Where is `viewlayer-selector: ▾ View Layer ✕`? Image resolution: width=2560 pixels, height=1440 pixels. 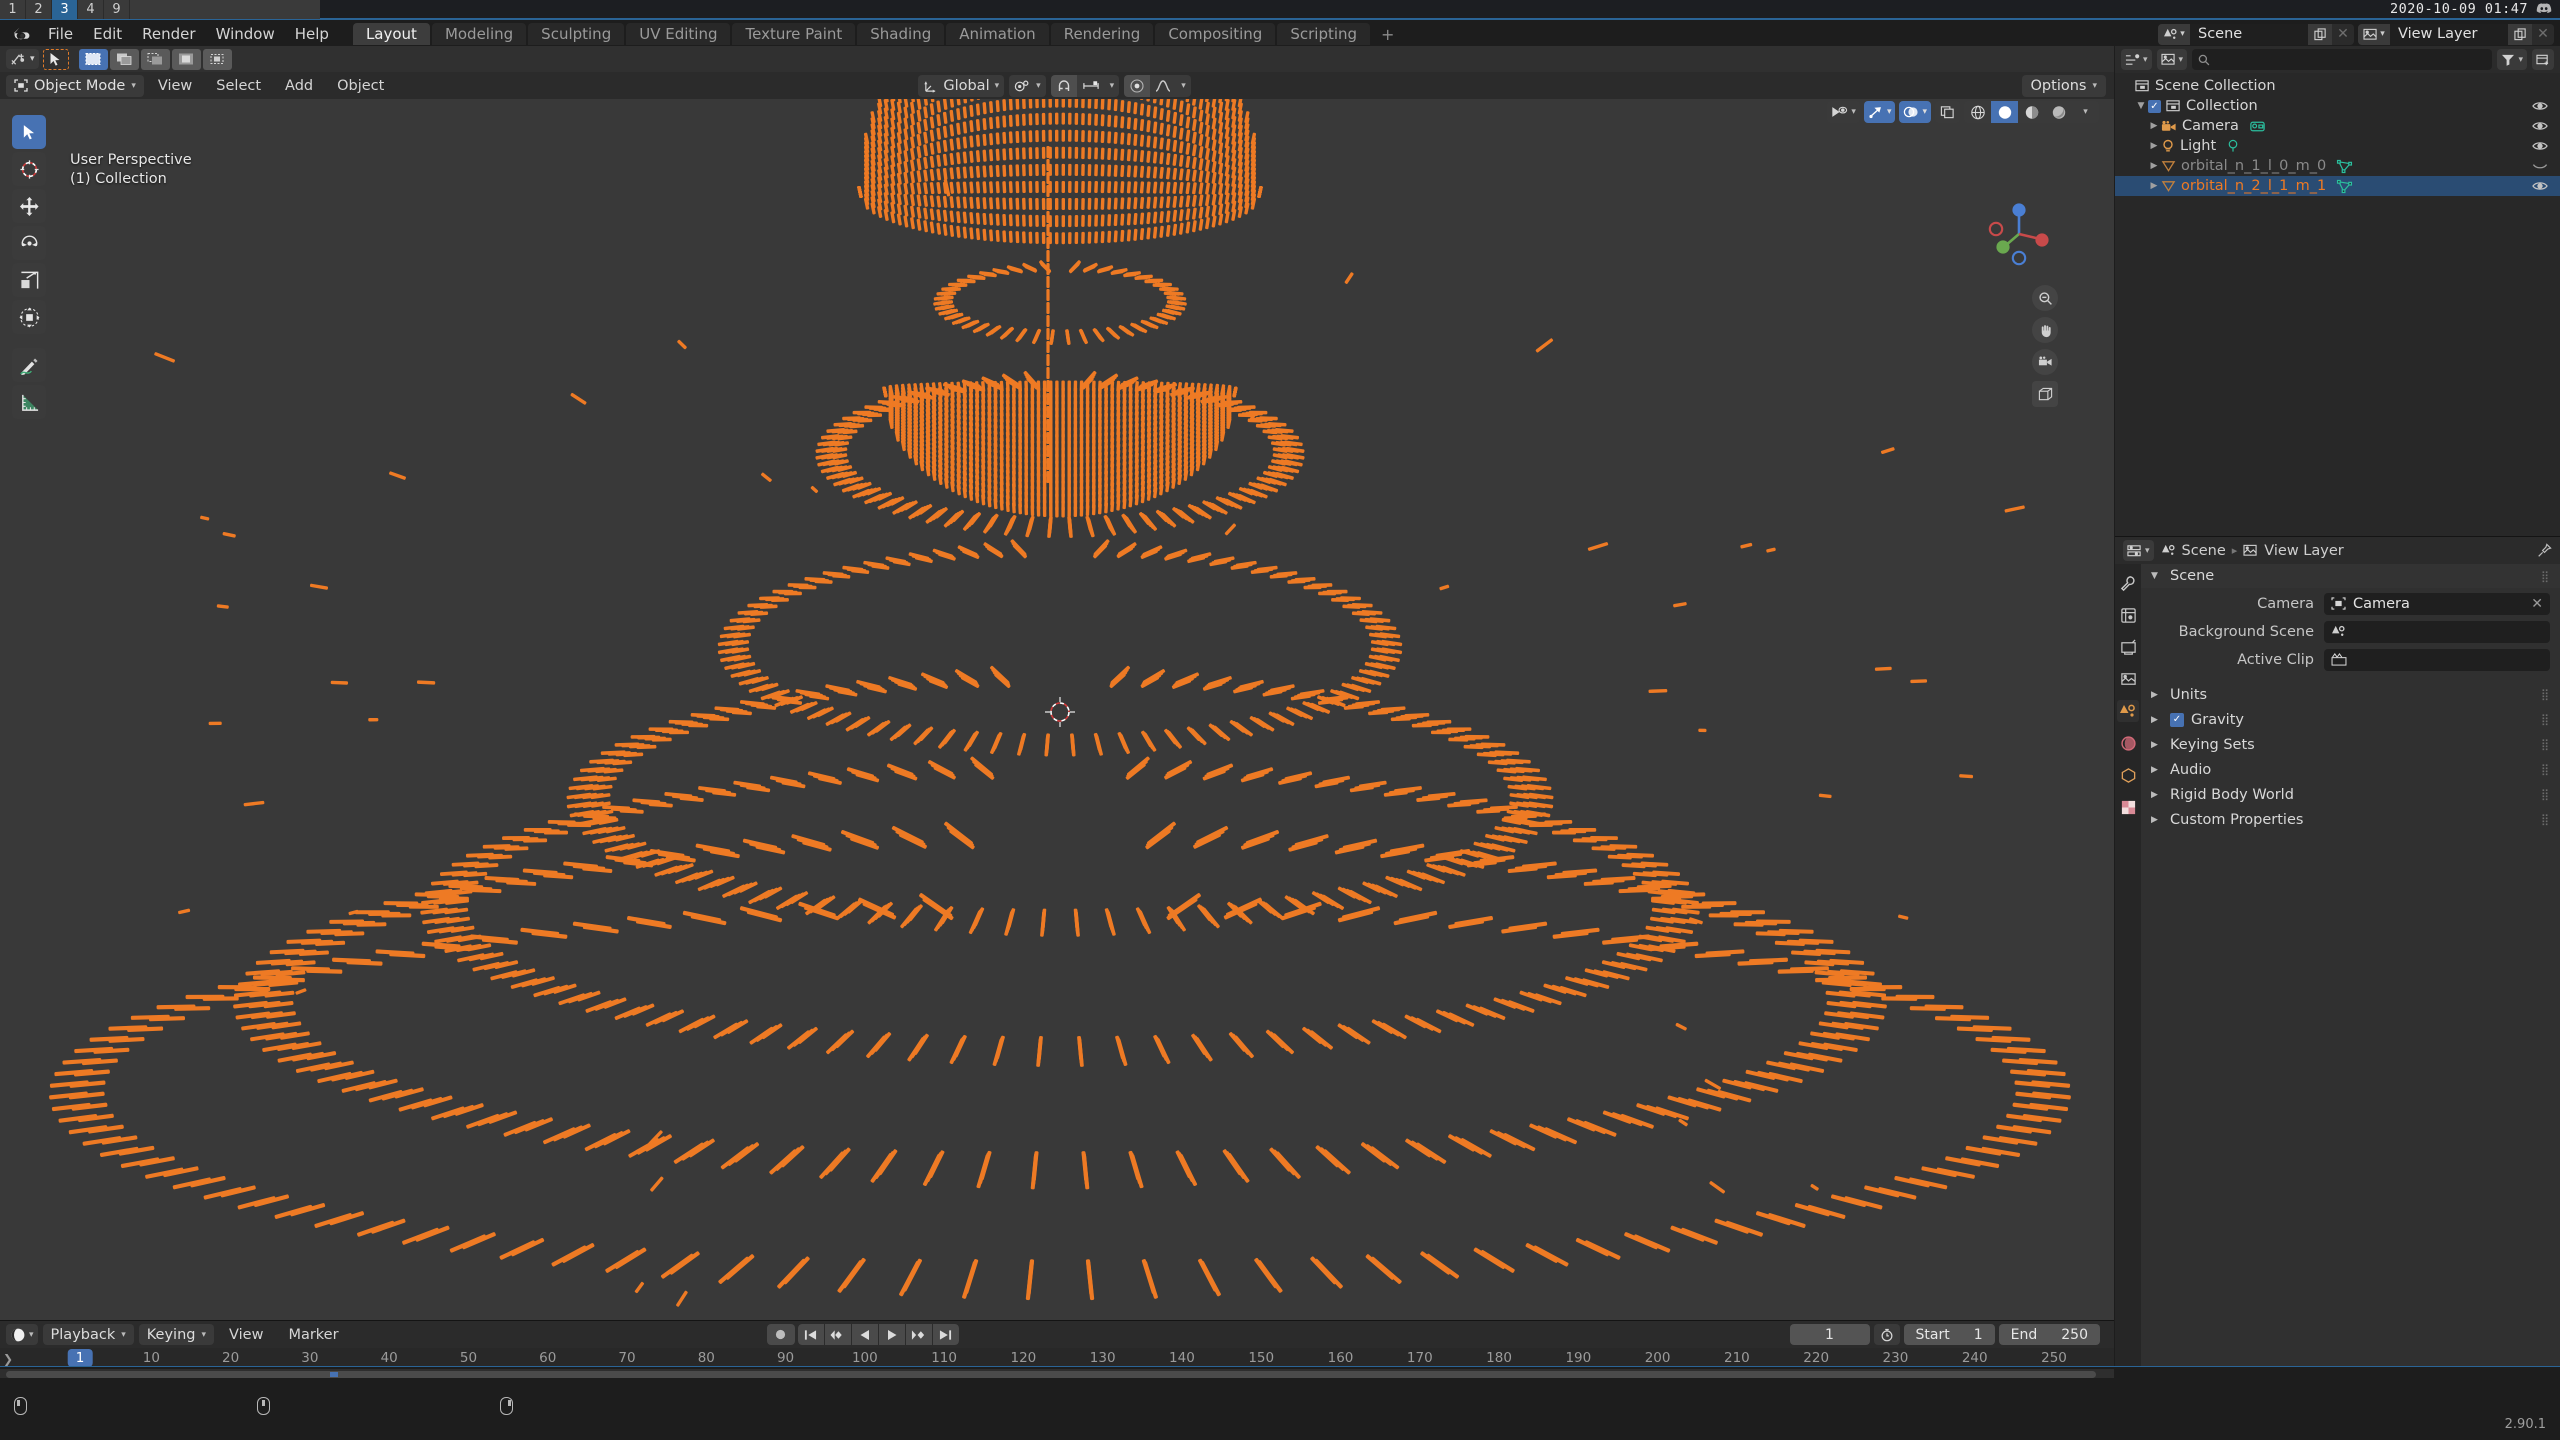
viewlayer-selector: ▾ View Layer ✕ is located at coordinates (2456, 34).